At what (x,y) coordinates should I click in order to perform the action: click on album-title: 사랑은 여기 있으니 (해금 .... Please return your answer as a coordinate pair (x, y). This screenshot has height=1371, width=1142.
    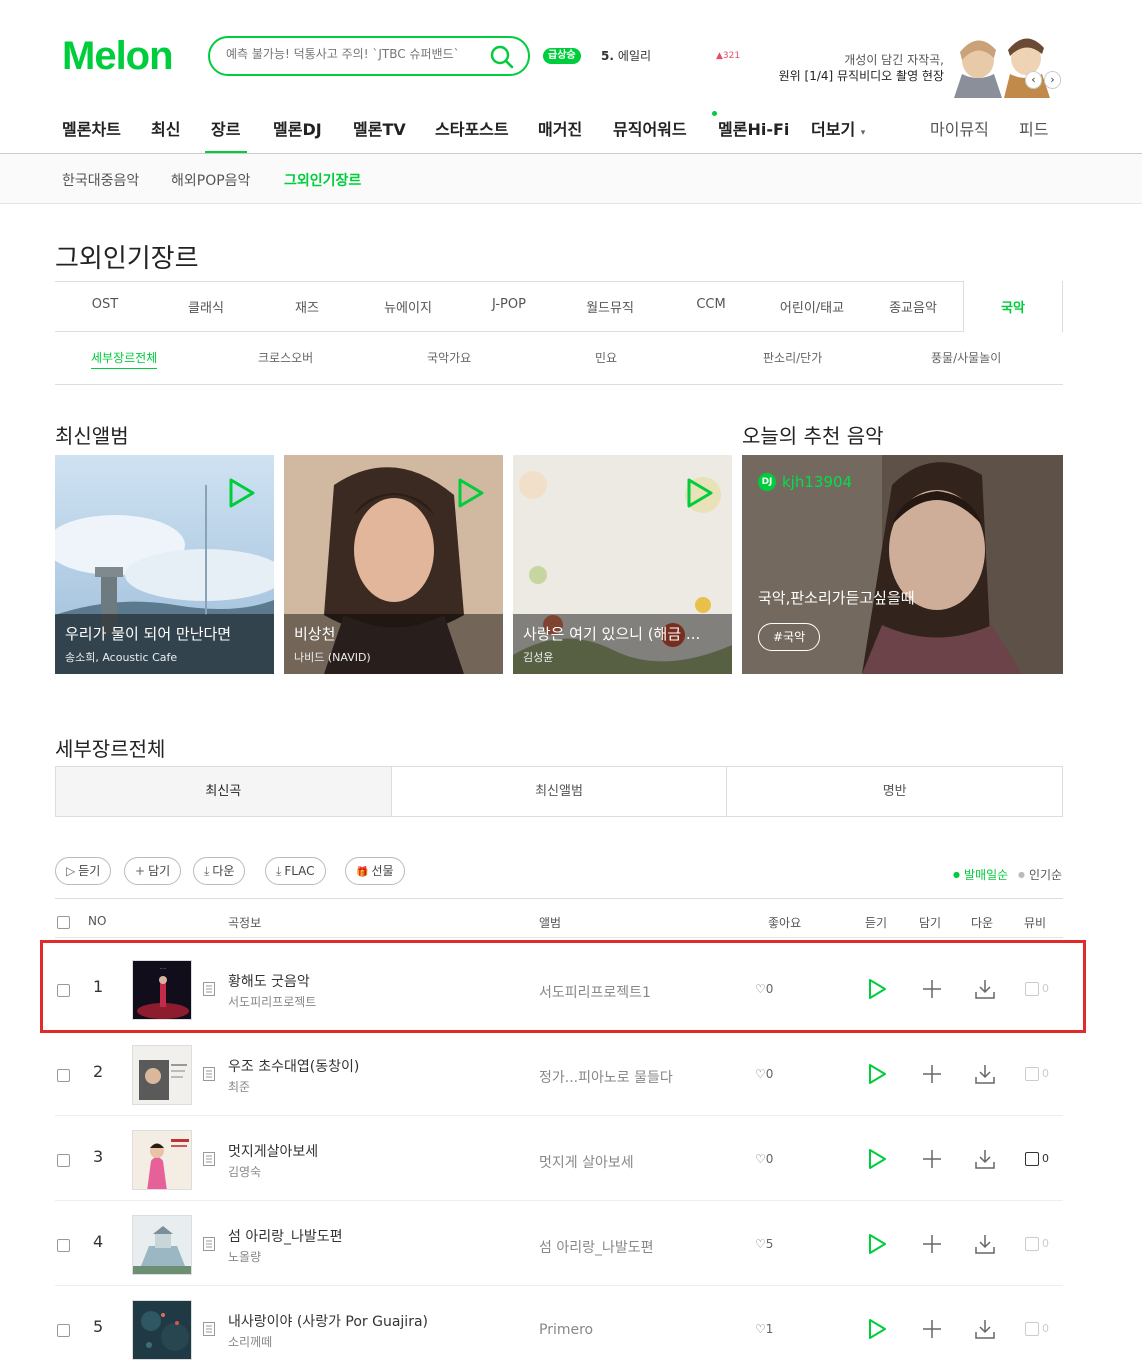
    Looking at the image, I should click on (623, 633).